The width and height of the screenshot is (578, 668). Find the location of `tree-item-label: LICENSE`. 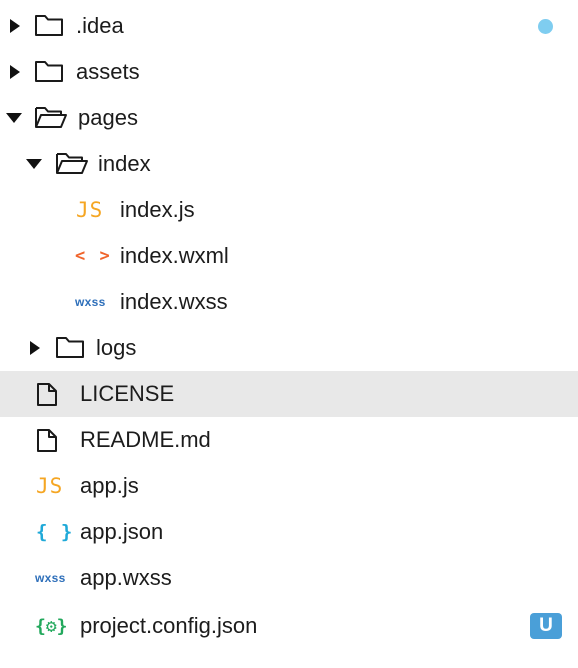

tree-item-label: LICENSE is located at coordinates (127, 393).